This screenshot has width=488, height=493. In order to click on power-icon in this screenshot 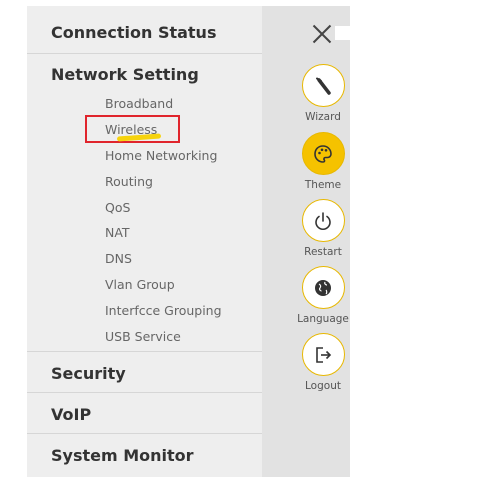, I will do `click(323, 220)`.